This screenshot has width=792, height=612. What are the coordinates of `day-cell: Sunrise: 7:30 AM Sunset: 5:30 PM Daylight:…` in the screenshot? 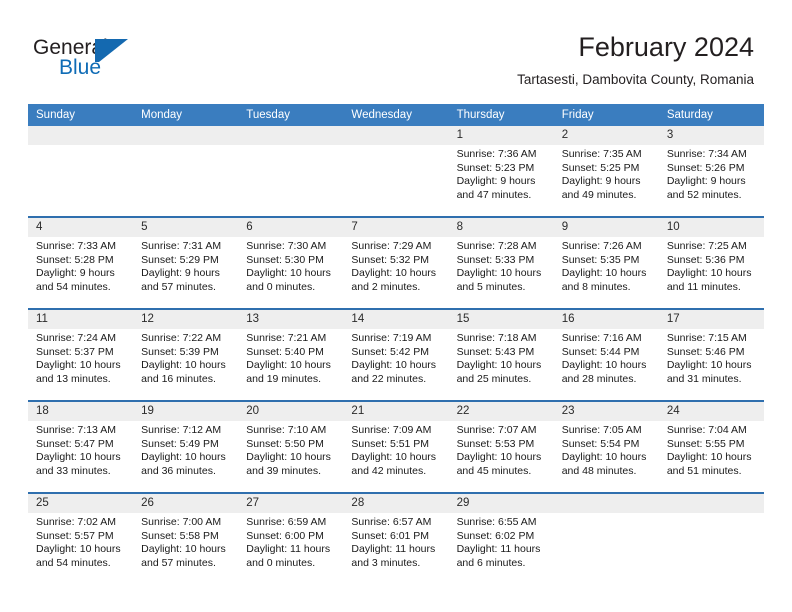 It's located at (290, 272).